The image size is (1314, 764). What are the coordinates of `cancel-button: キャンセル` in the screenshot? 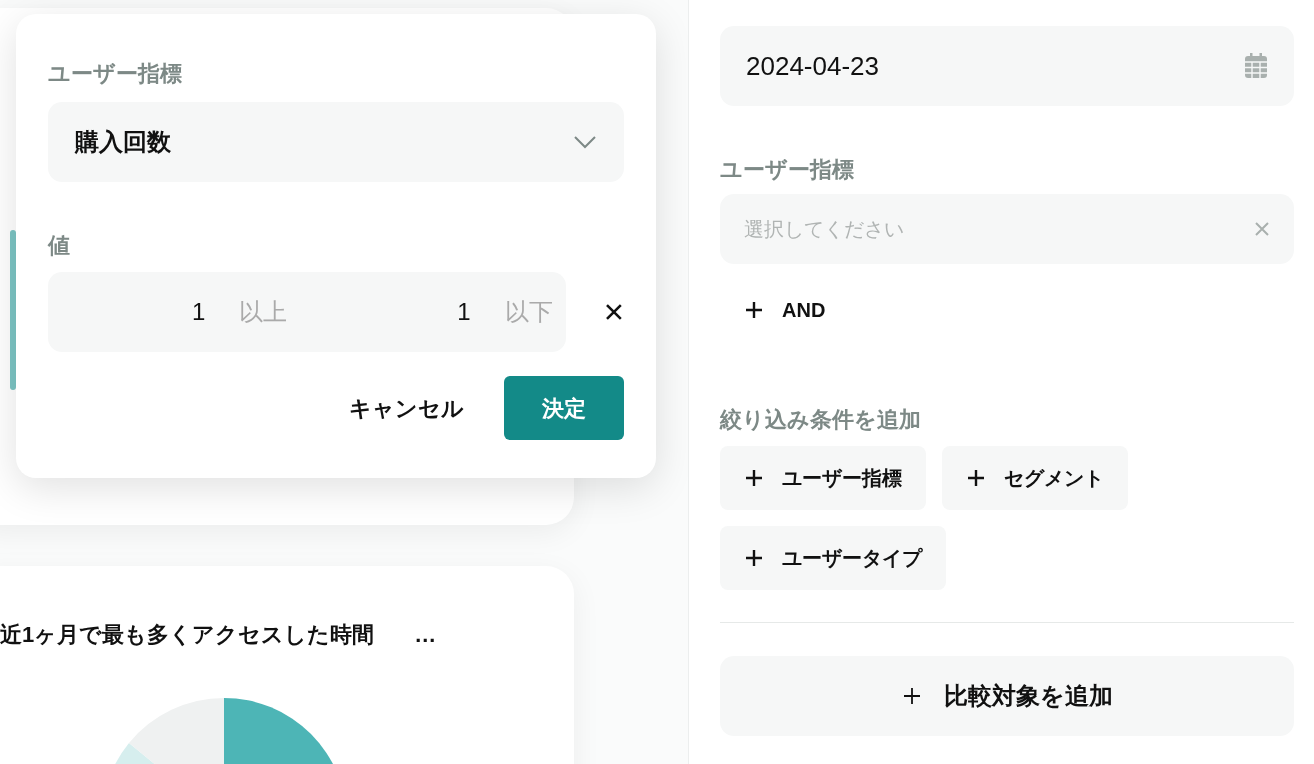 It's located at (406, 408).